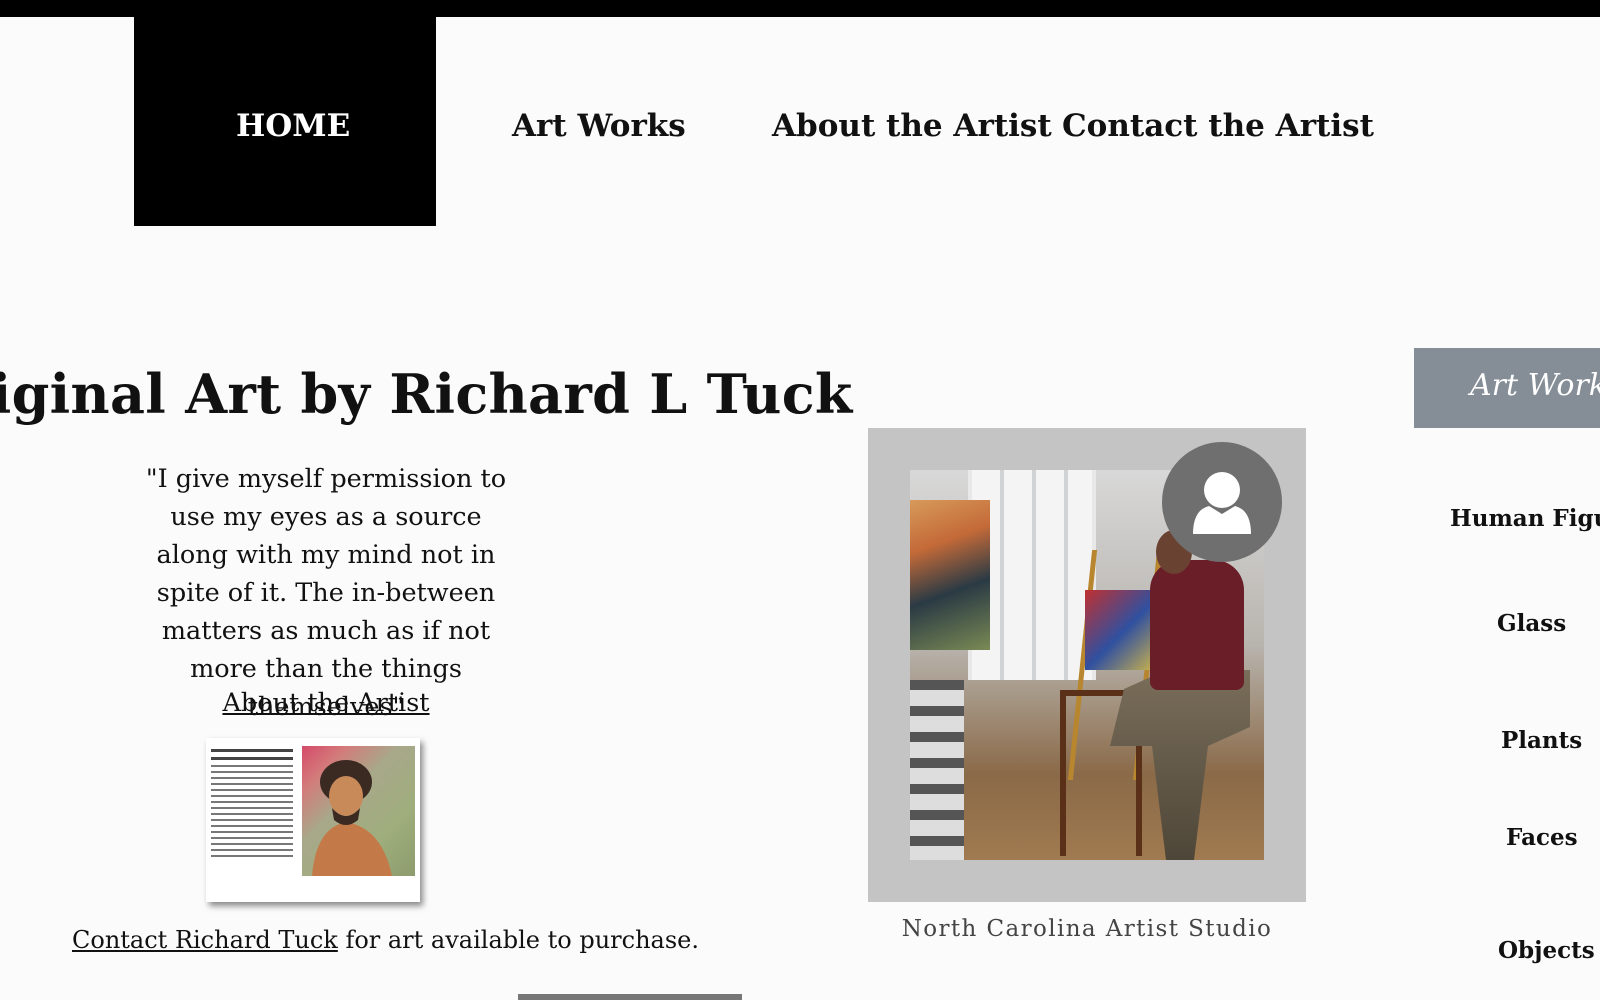  I want to click on photo-painting, so click(950, 575).